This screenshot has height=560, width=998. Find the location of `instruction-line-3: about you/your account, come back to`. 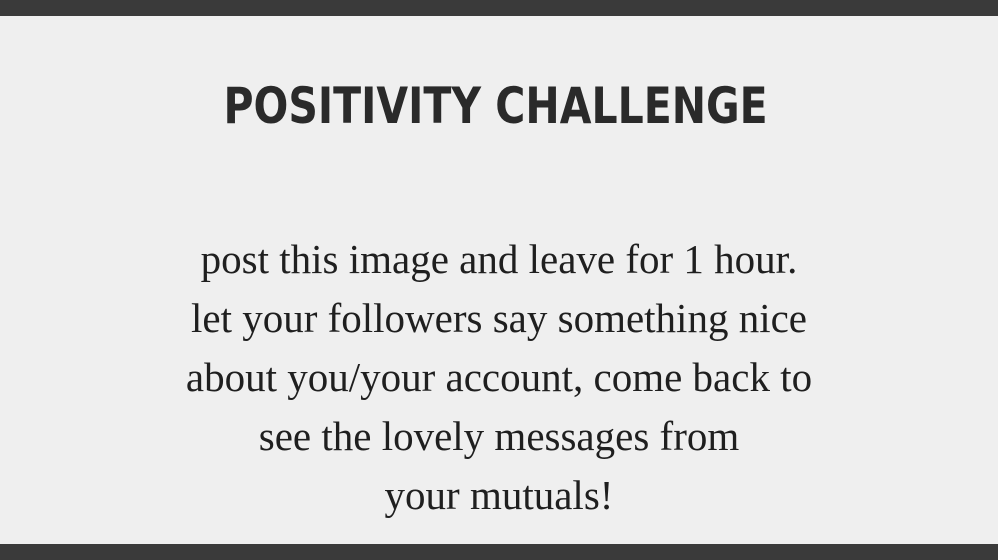

instruction-line-3: about you/your account, come back to is located at coordinates (499, 377).